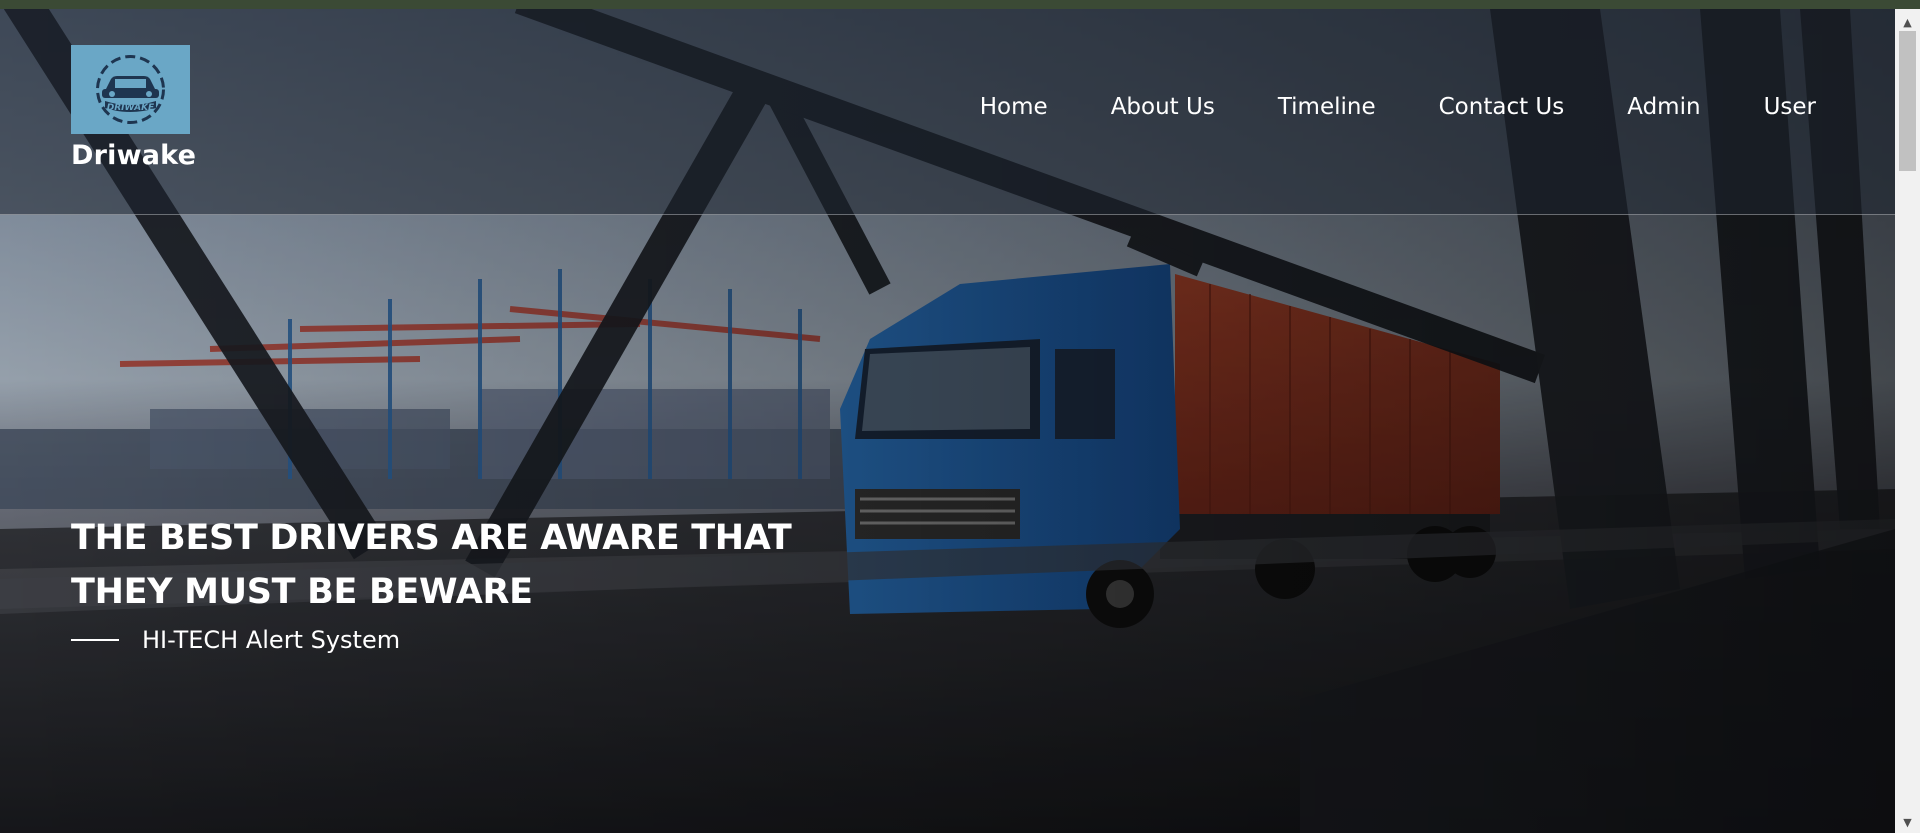  I want to click on nav-contact-us: Contact Us, so click(1502, 107).